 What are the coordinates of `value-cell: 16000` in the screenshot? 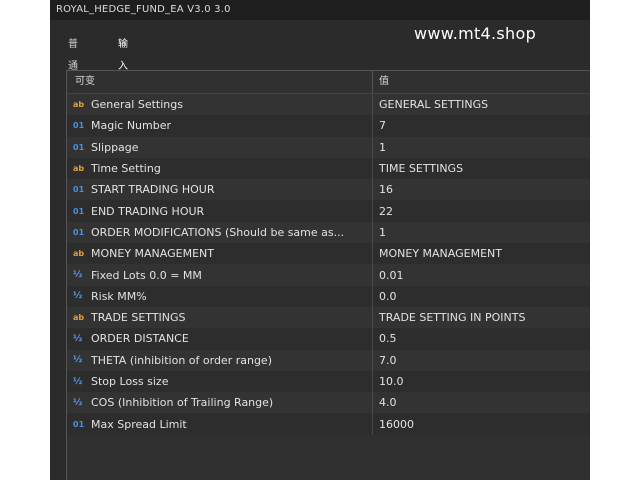 It's located at (481, 423).